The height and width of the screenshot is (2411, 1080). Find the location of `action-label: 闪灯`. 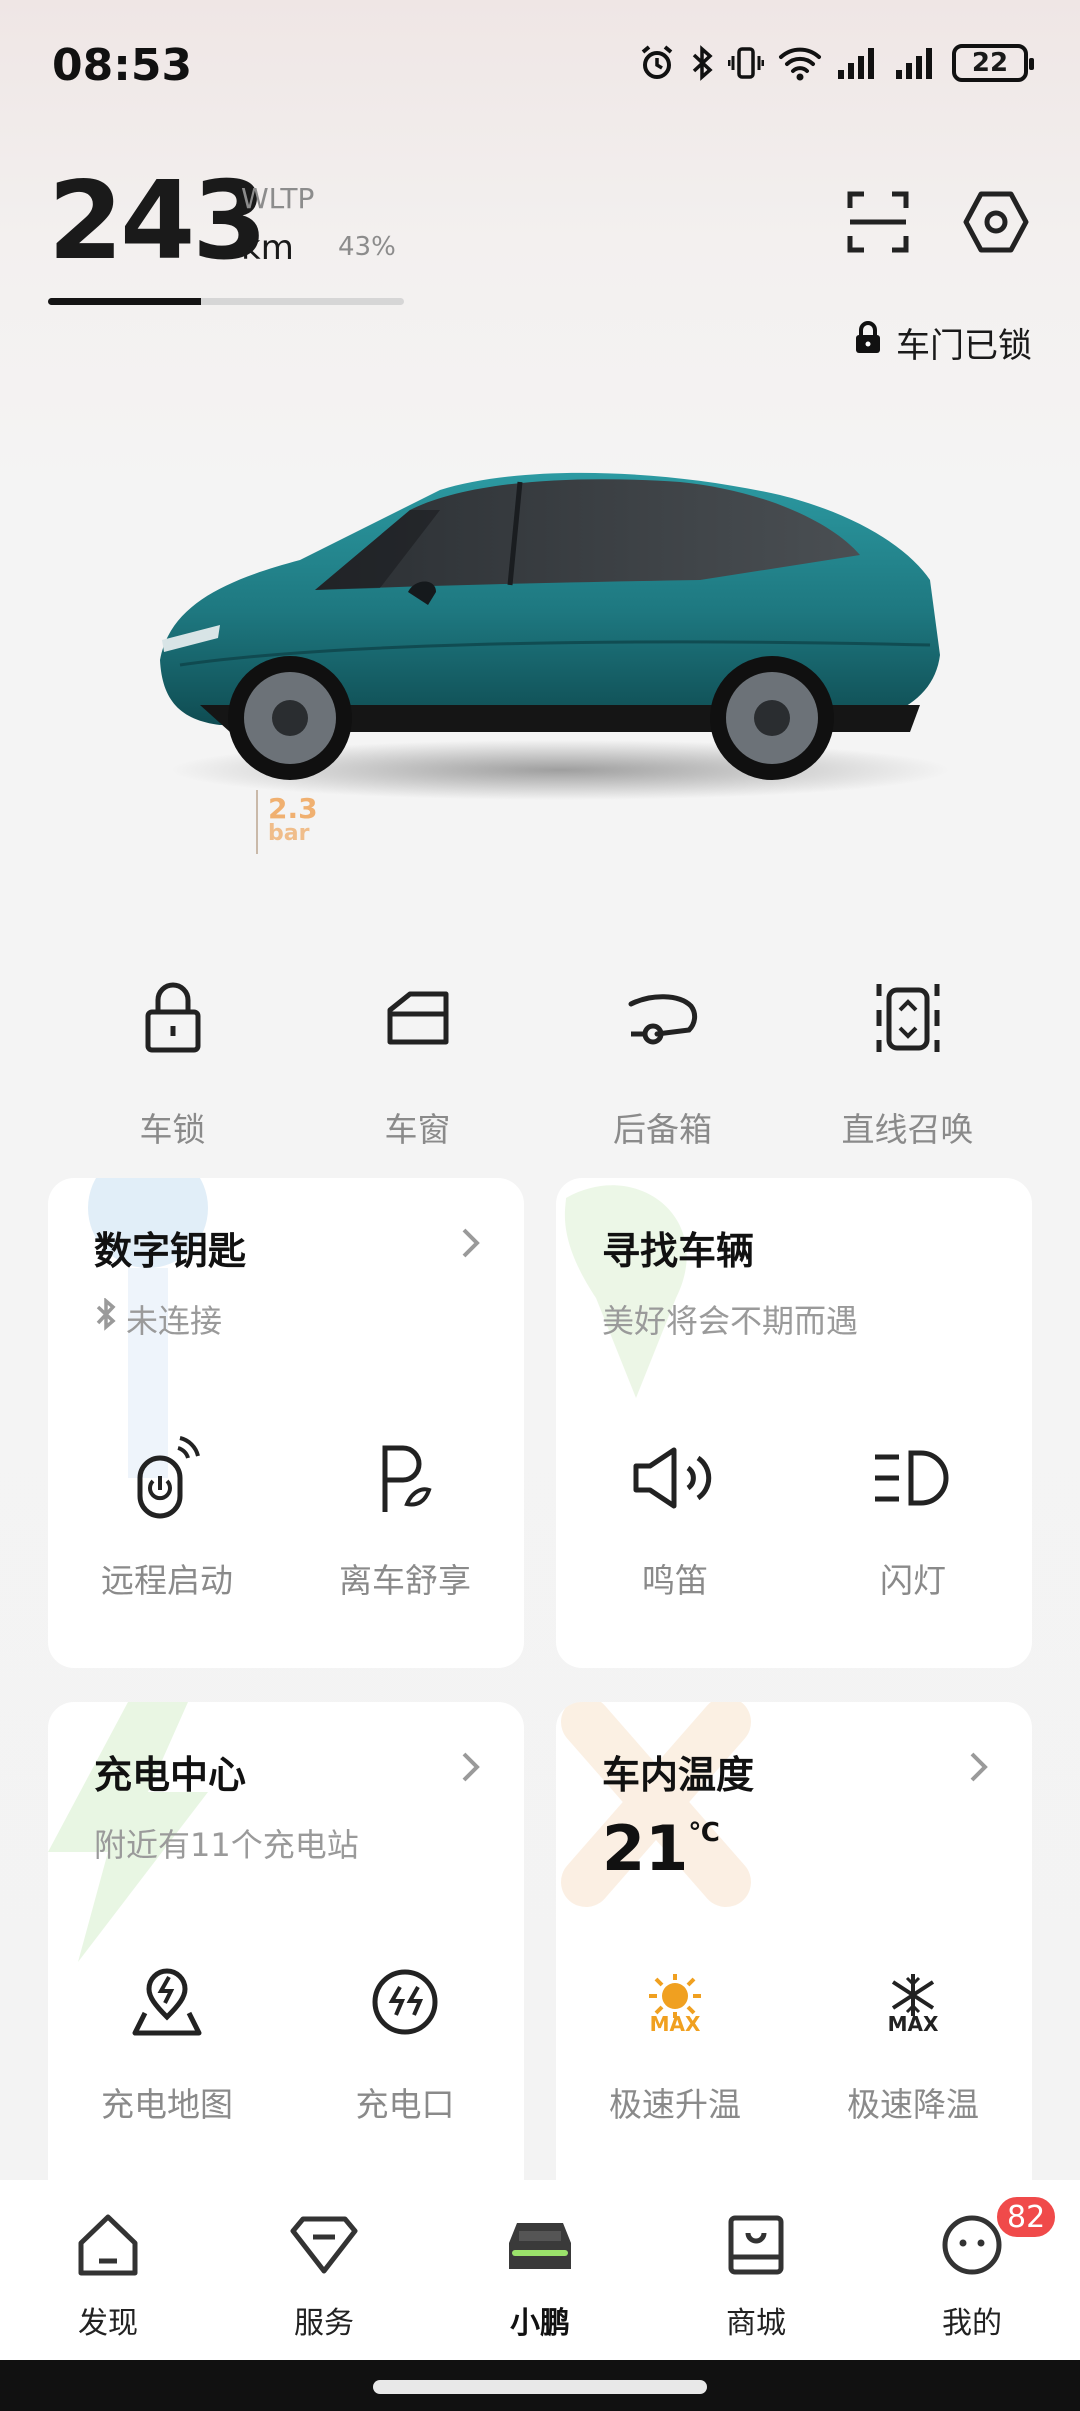

action-label: 闪灯 is located at coordinates (913, 1580).